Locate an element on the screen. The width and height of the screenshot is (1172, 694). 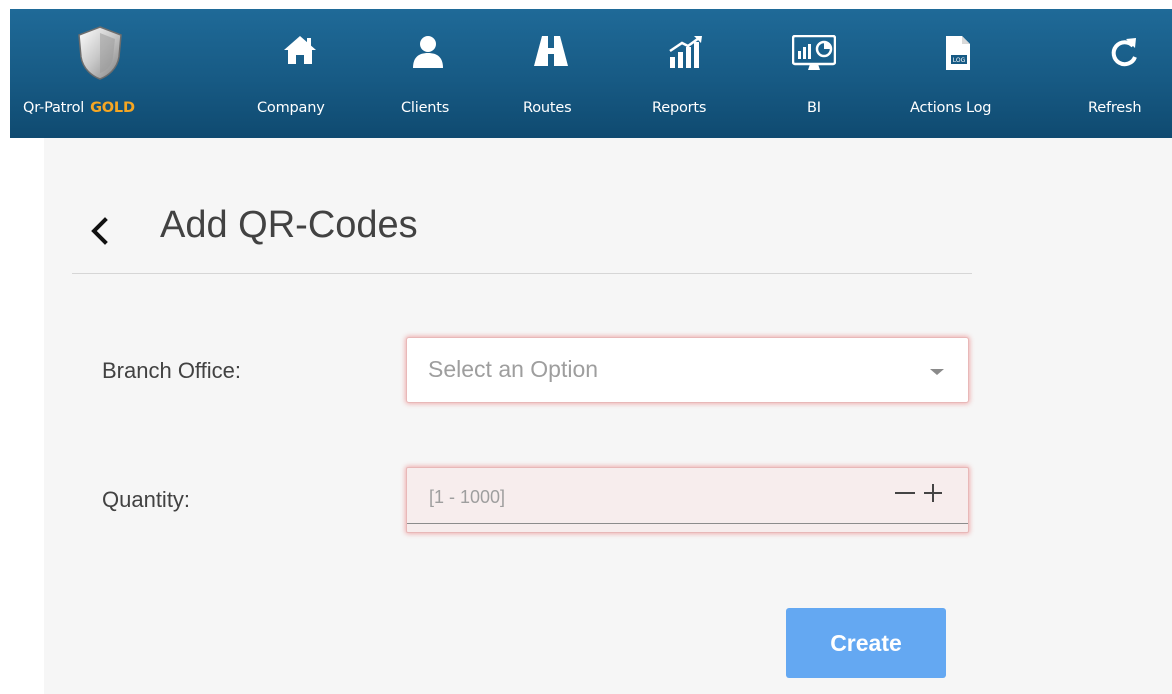
dashboard-icon is located at coordinates (814, 59).